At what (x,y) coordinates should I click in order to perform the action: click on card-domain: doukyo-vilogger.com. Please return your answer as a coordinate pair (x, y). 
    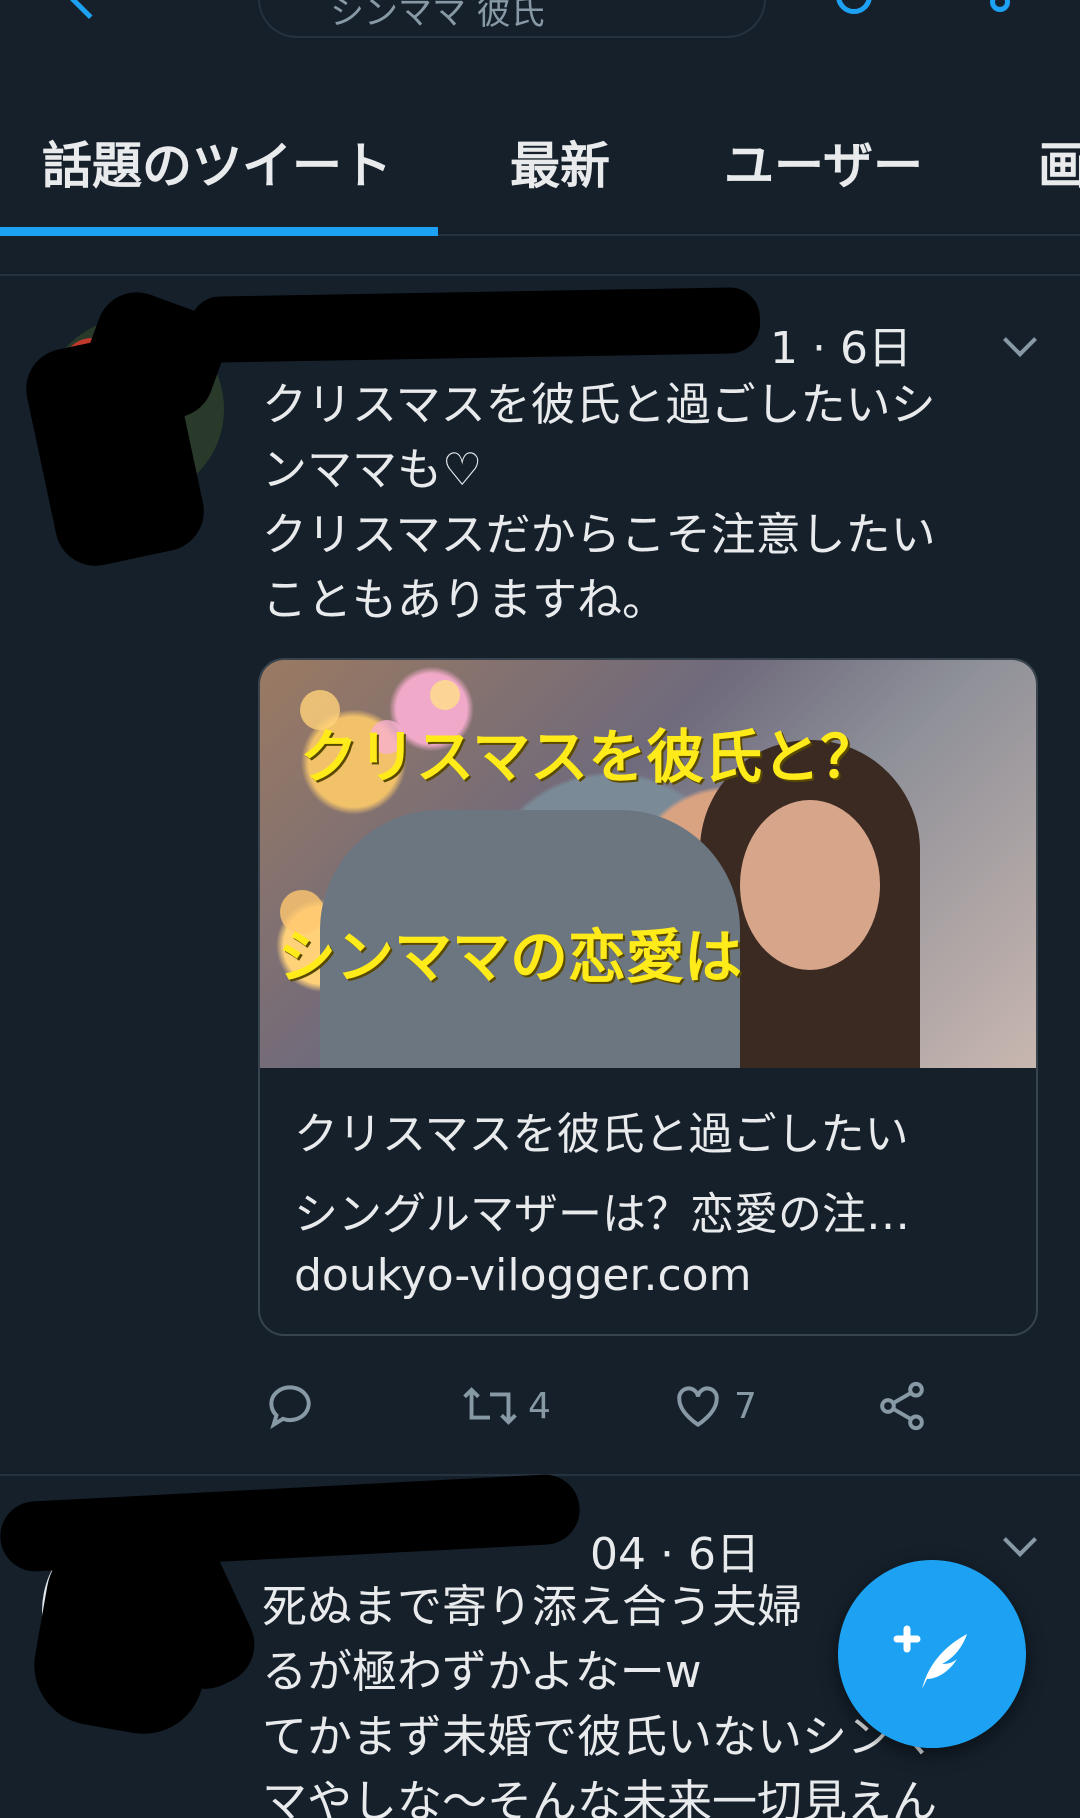
    Looking at the image, I should click on (523, 1275).